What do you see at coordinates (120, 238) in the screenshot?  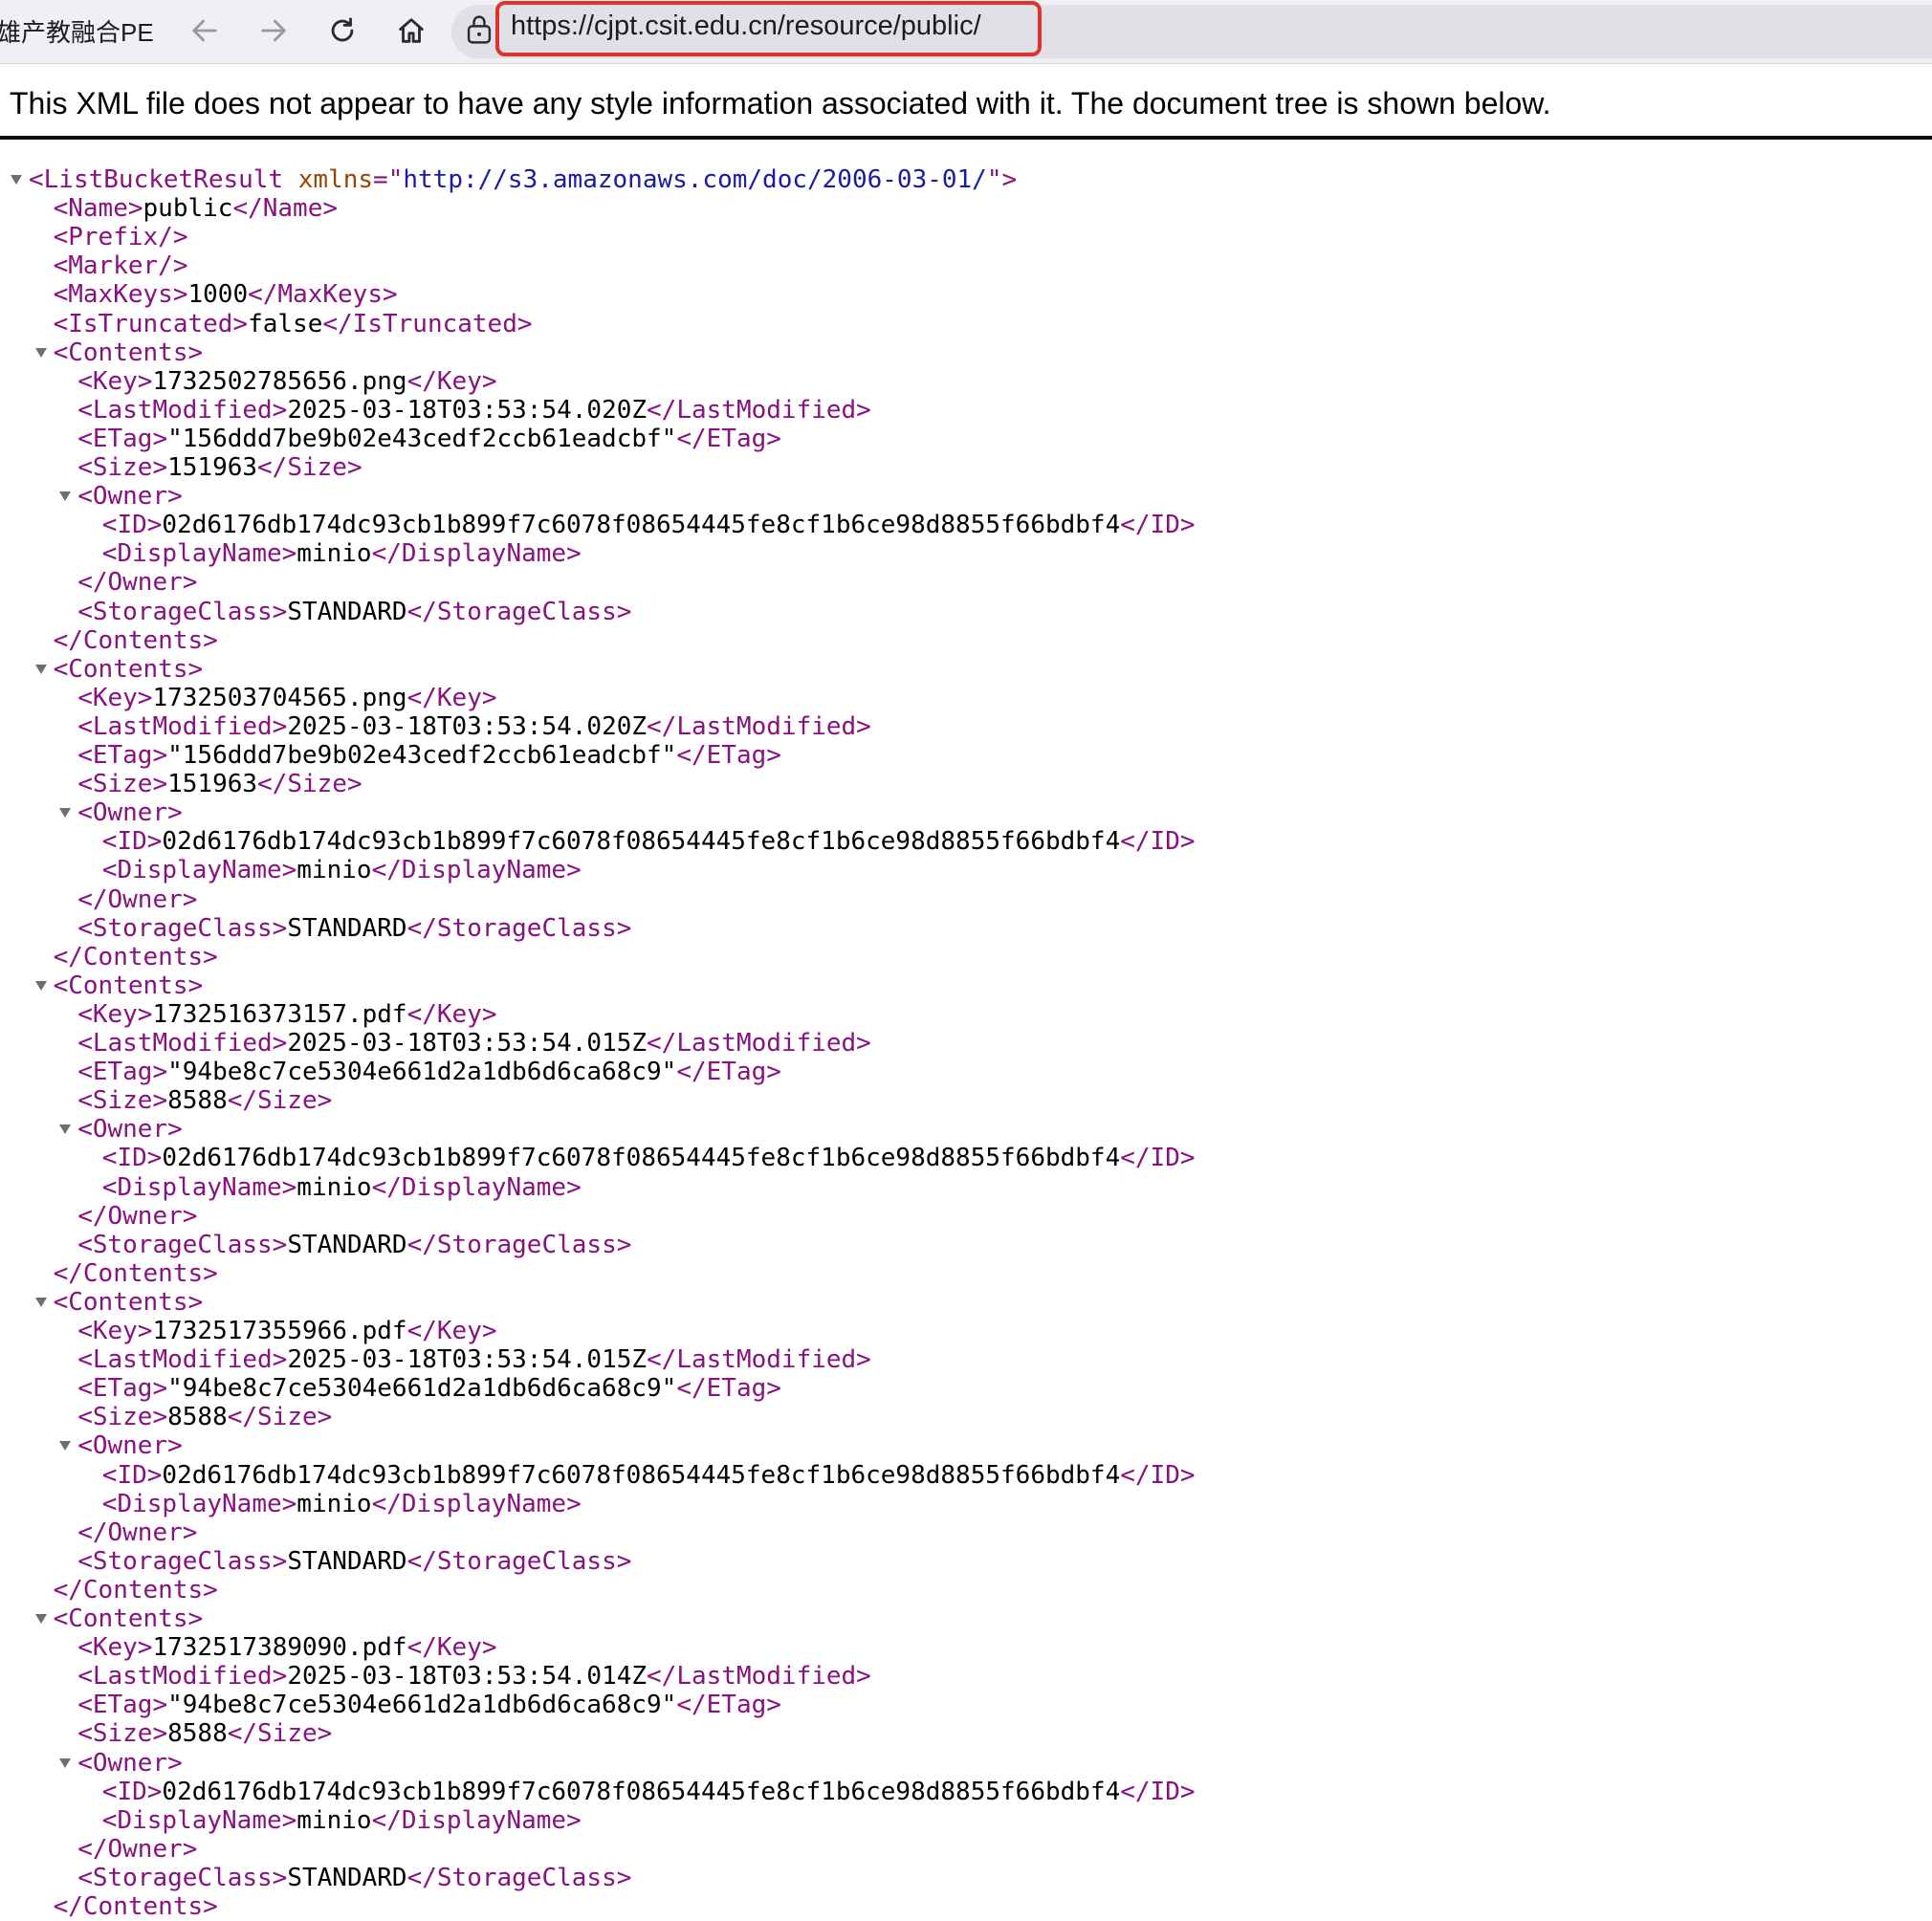 I see `xml-prefix-element: <Prefix/>` at bounding box center [120, 238].